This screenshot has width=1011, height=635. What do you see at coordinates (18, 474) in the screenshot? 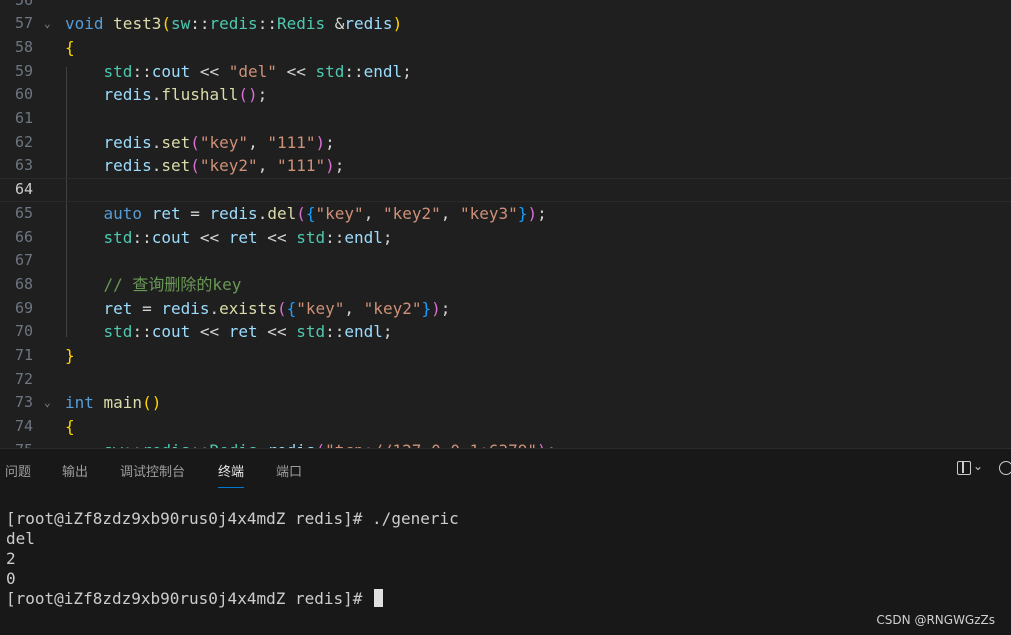
I see `tab-problems: 问题` at bounding box center [18, 474].